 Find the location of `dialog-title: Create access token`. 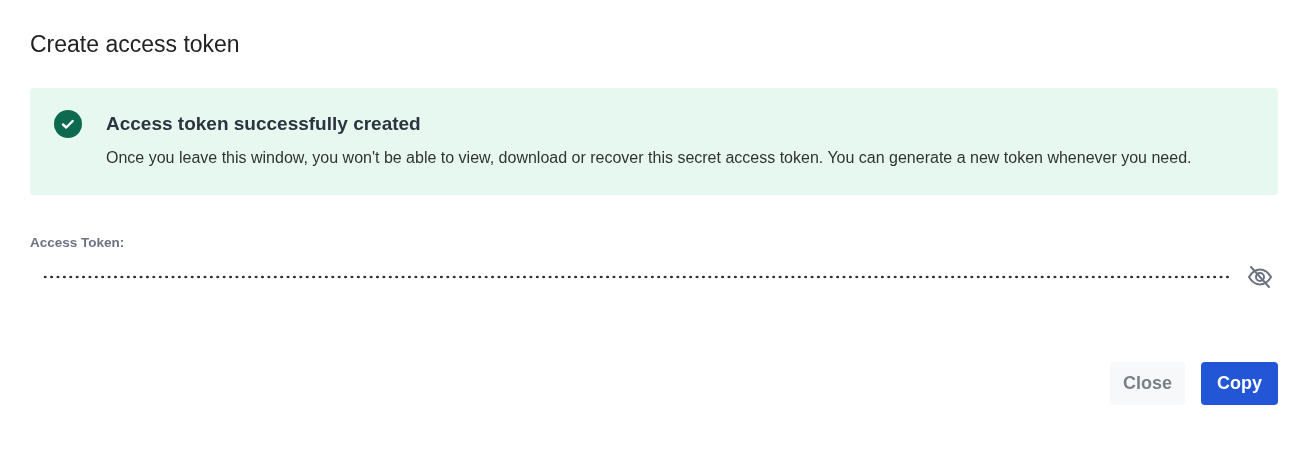

dialog-title: Create access token is located at coordinates (135, 44).